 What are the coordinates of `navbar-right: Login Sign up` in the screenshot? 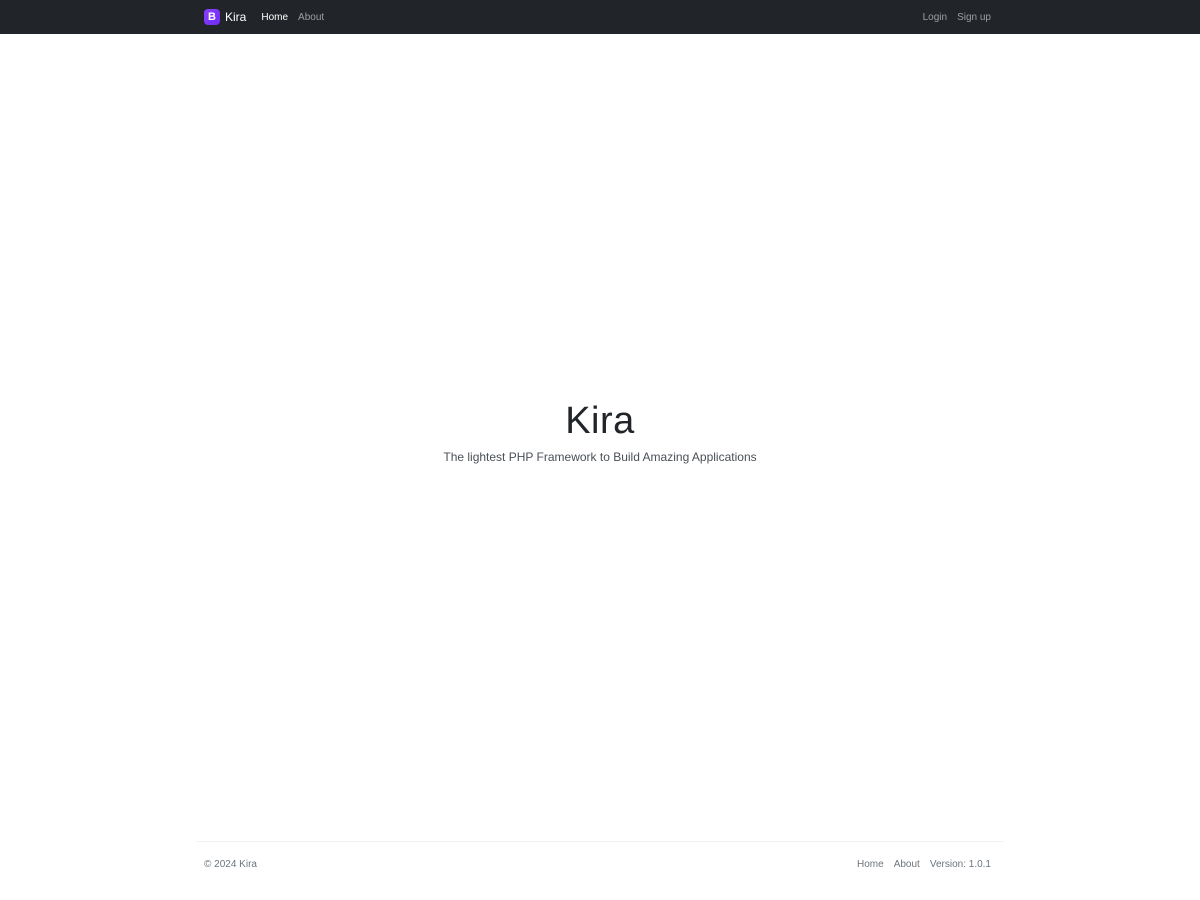 It's located at (957, 17).